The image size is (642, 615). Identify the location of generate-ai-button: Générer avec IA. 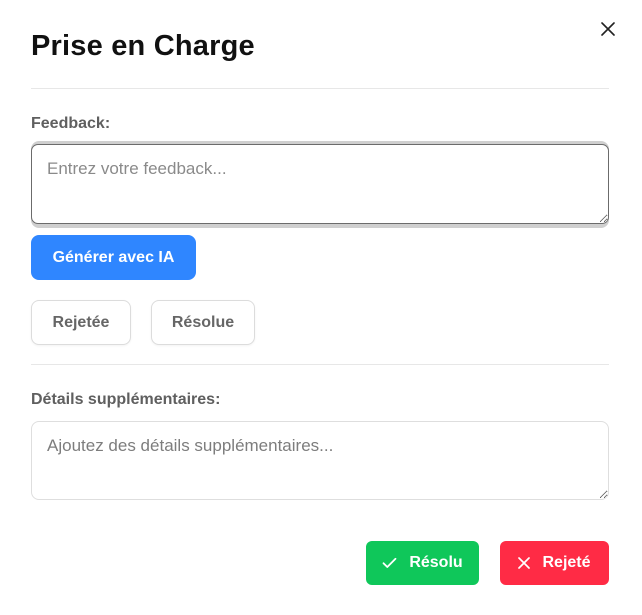
(113, 257).